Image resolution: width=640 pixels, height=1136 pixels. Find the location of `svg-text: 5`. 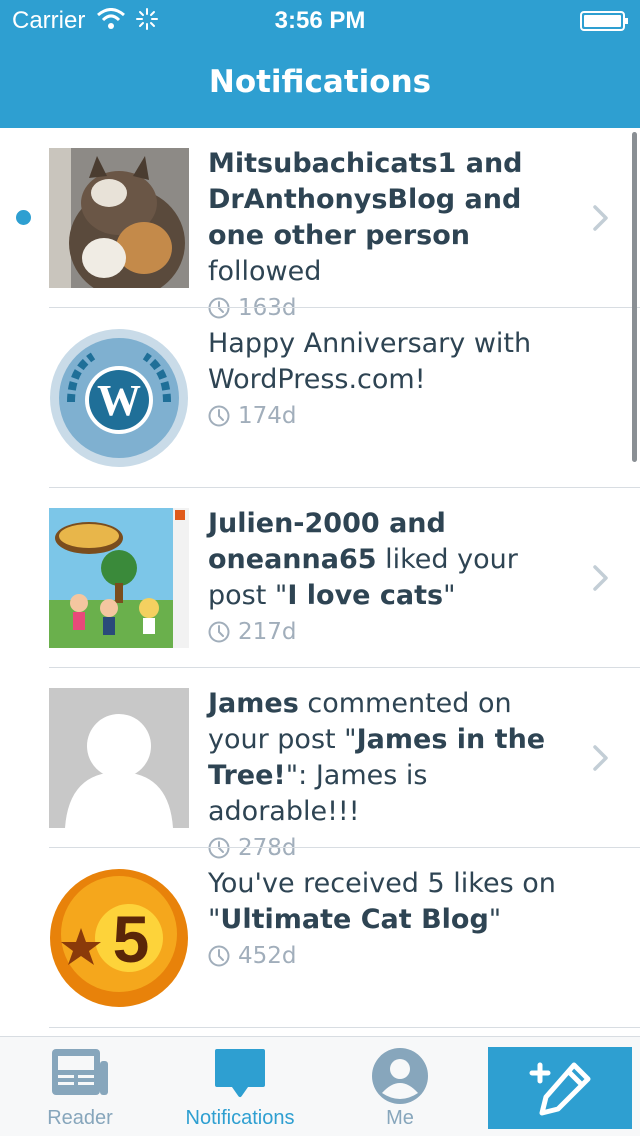

svg-text: 5 is located at coordinates (131, 939).